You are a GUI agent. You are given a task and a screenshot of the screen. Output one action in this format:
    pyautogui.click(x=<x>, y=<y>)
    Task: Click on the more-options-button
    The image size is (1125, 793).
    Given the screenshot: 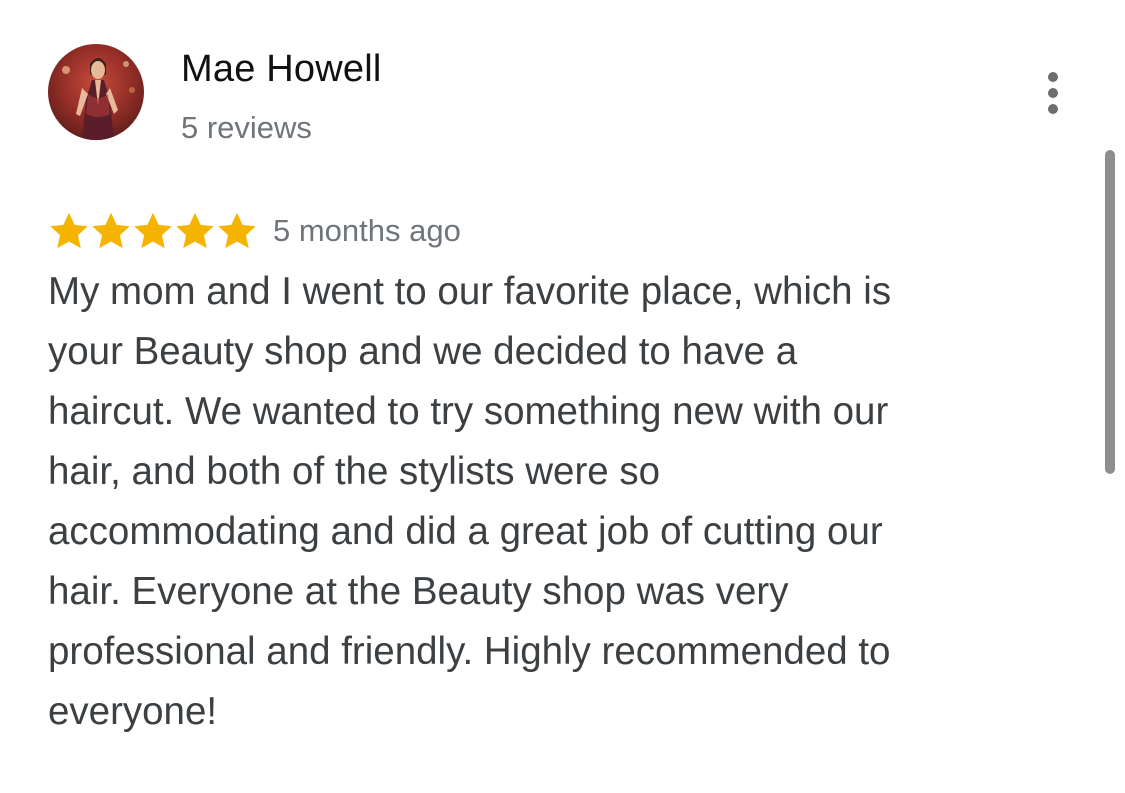 What is the action you would take?
    pyautogui.click(x=1053, y=93)
    